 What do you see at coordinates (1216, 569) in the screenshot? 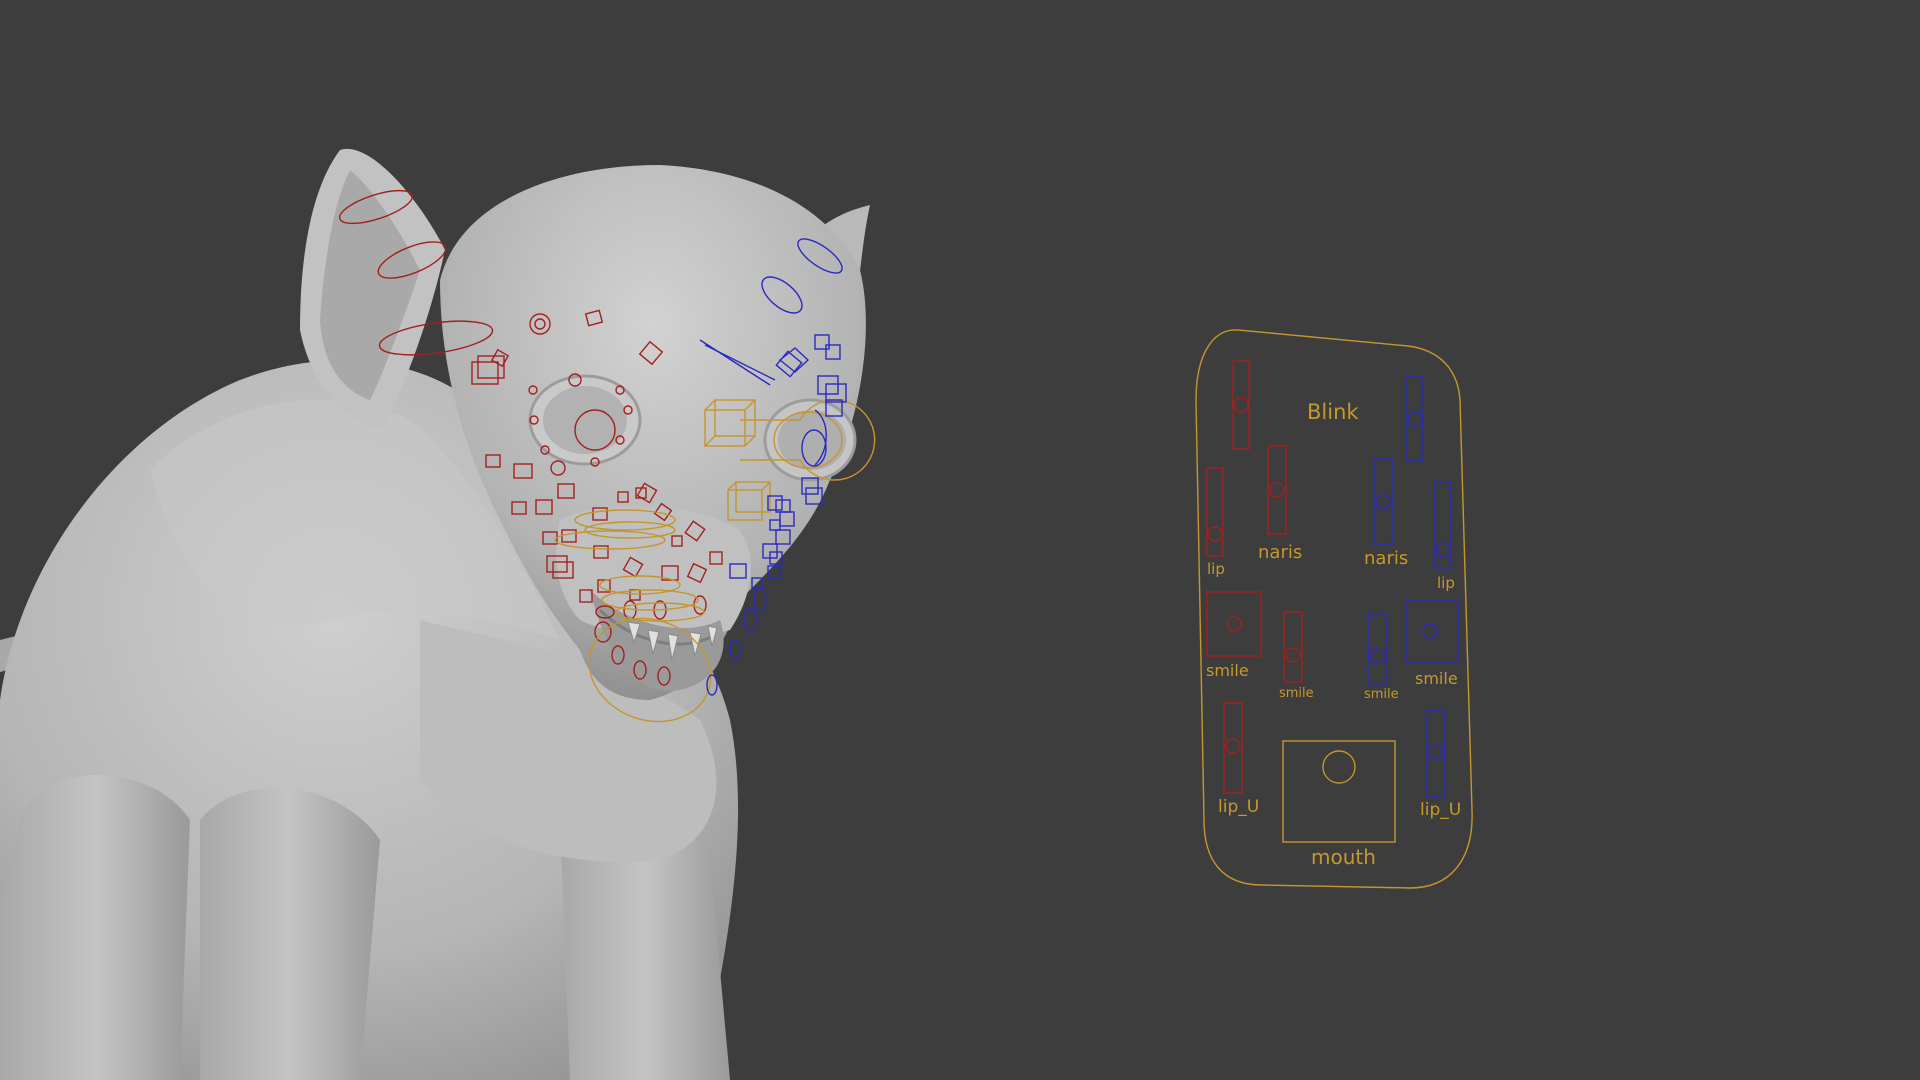
I see `label-lip-left: lip` at bounding box center [1216, 569].